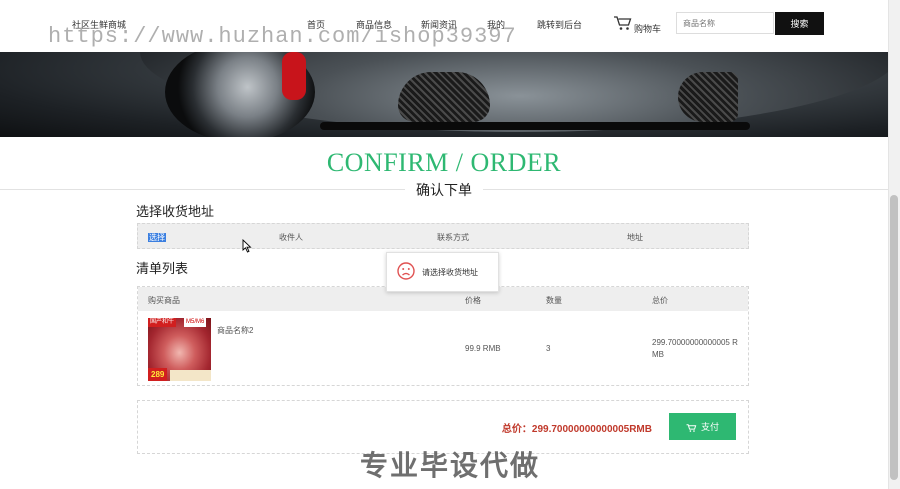 Image resolution: width=900 pixels, height=489 pixels. I want to click on product-price: 99.9 RMB, so click(483, 348).